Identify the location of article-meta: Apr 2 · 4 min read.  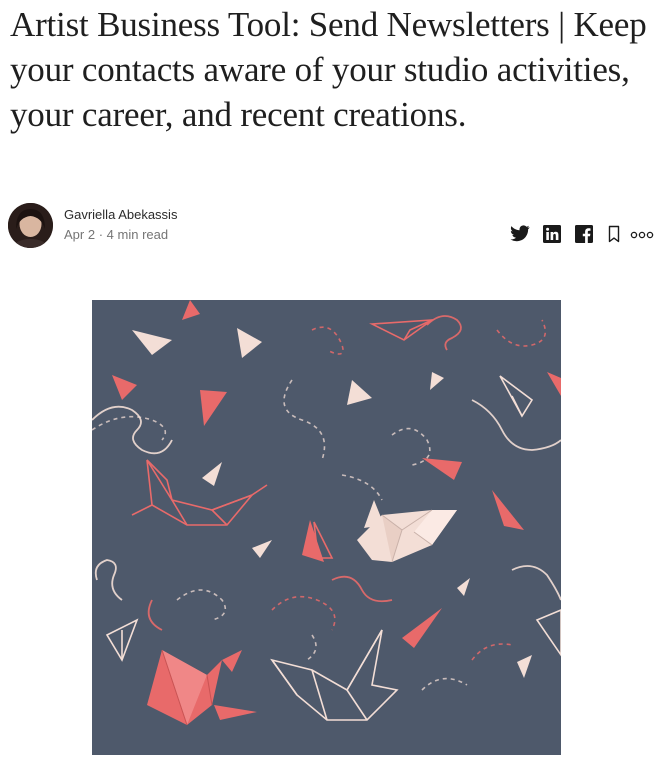
(116, 234).